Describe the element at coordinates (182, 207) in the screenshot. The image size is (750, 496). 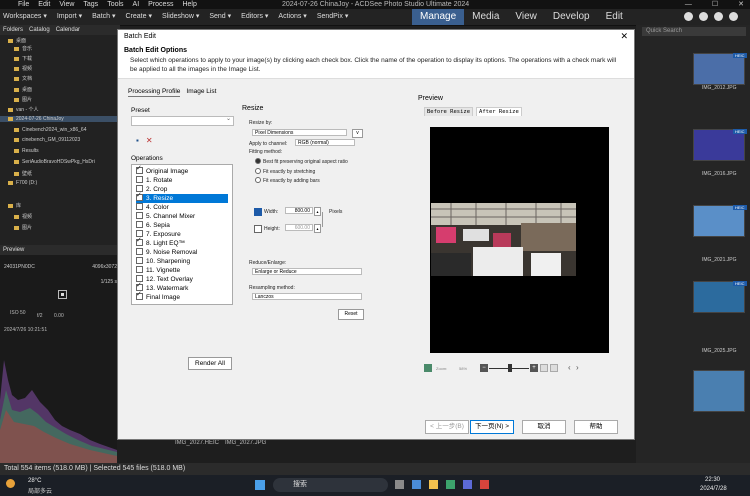
I see `operation-item: 4. Color` at that location.